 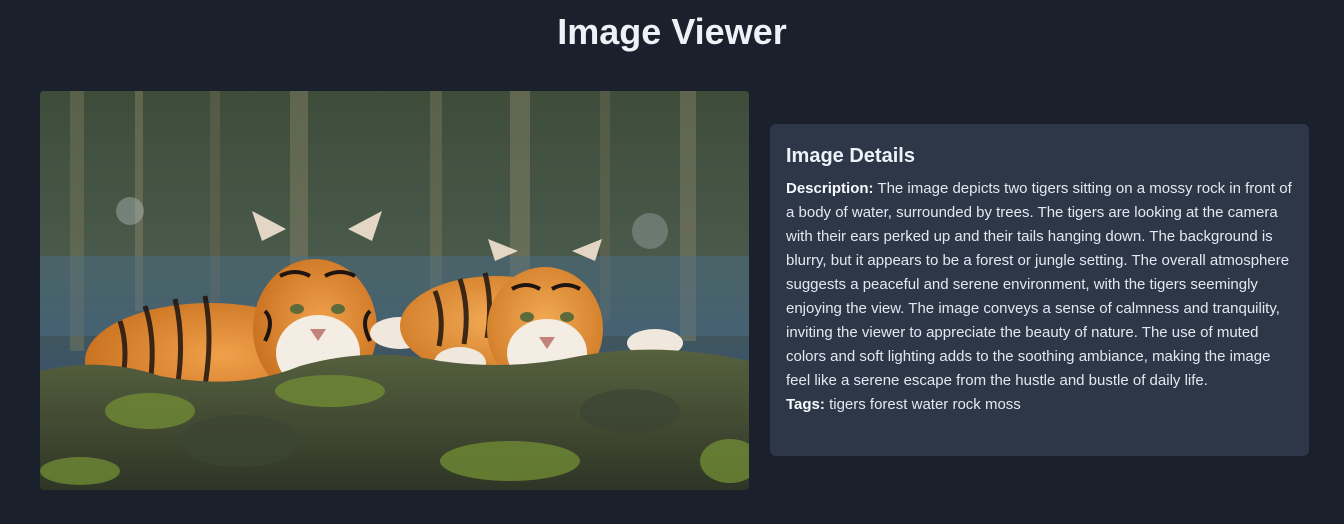 What do you see at coordinates (925, 404) in the screenshot?
I see `tags-value: tigers forest water rock moss` at bounding box center [925, 404].